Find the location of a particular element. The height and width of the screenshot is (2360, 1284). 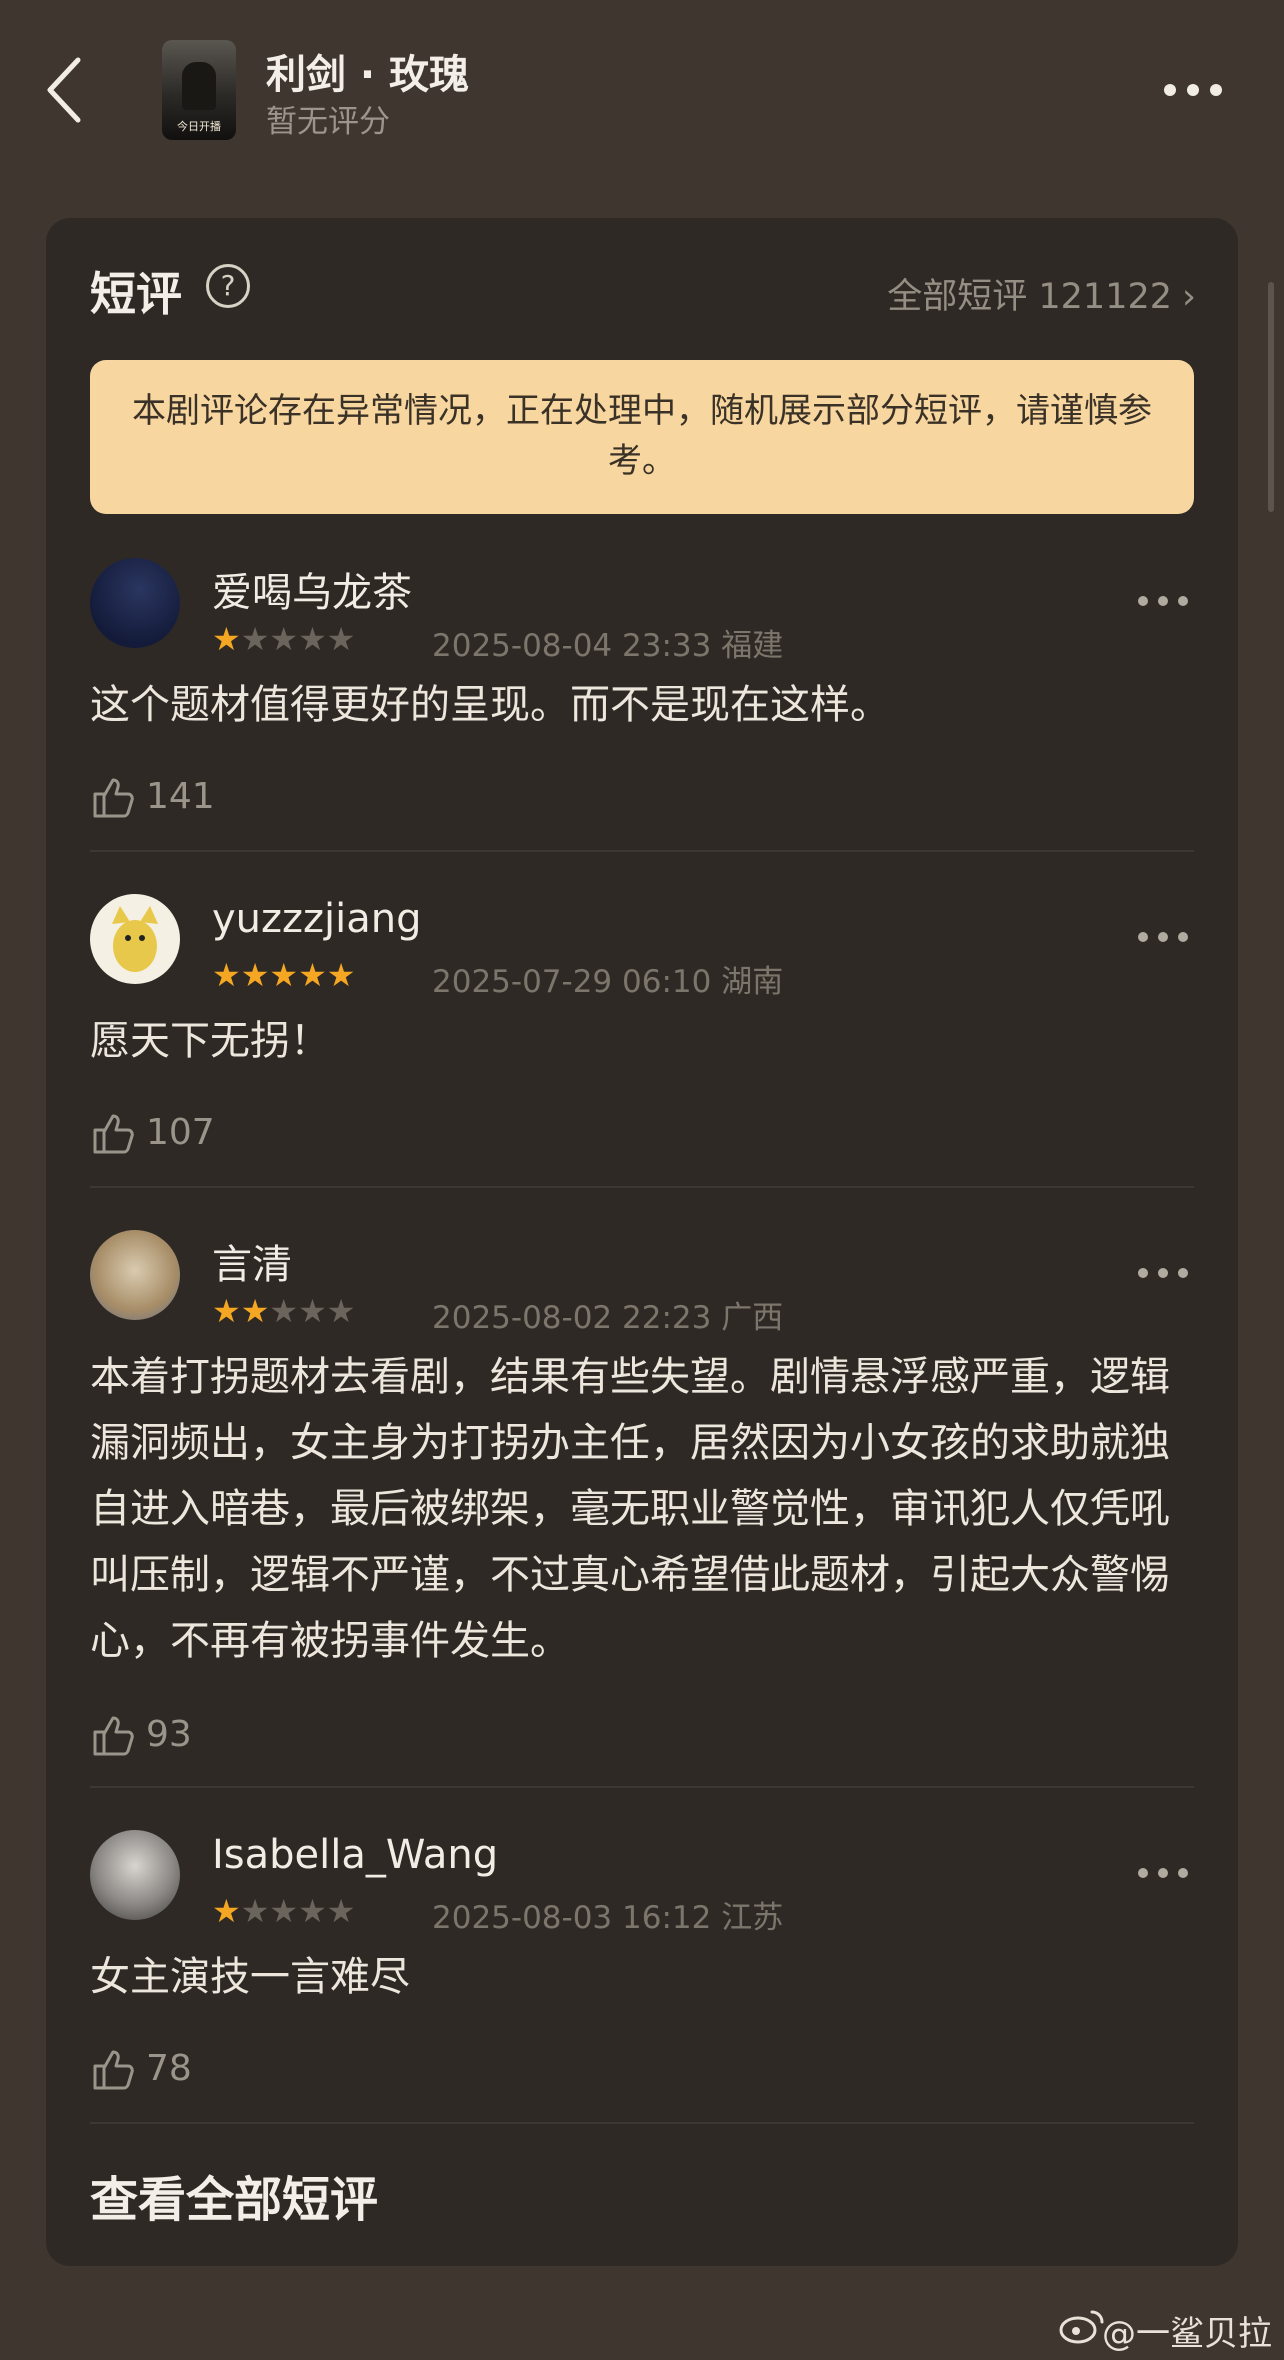

review-datetime: 2025-08-02 22:23 is located at coordinates (572, 1318).